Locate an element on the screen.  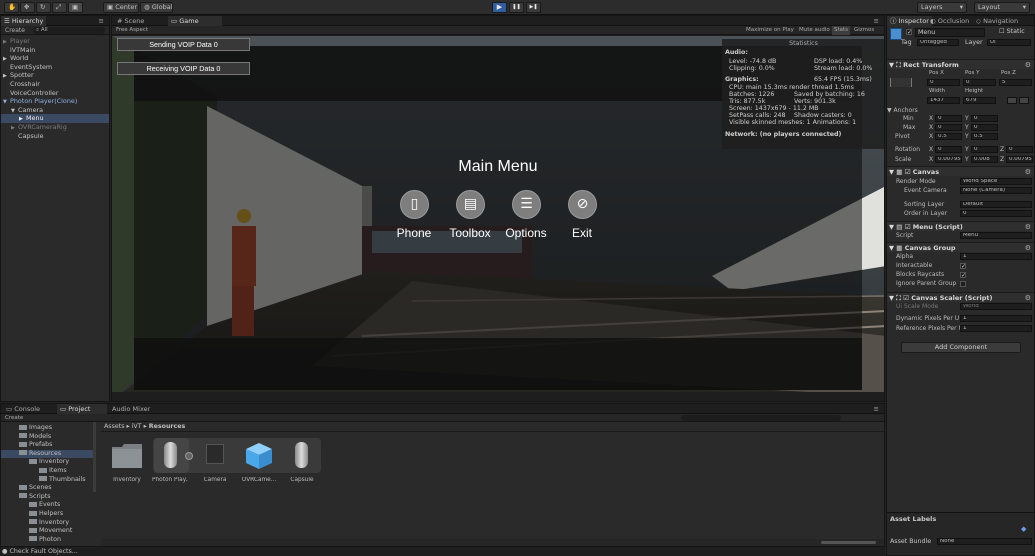
project-folder-item: Items is located at coordinates (69, 471).